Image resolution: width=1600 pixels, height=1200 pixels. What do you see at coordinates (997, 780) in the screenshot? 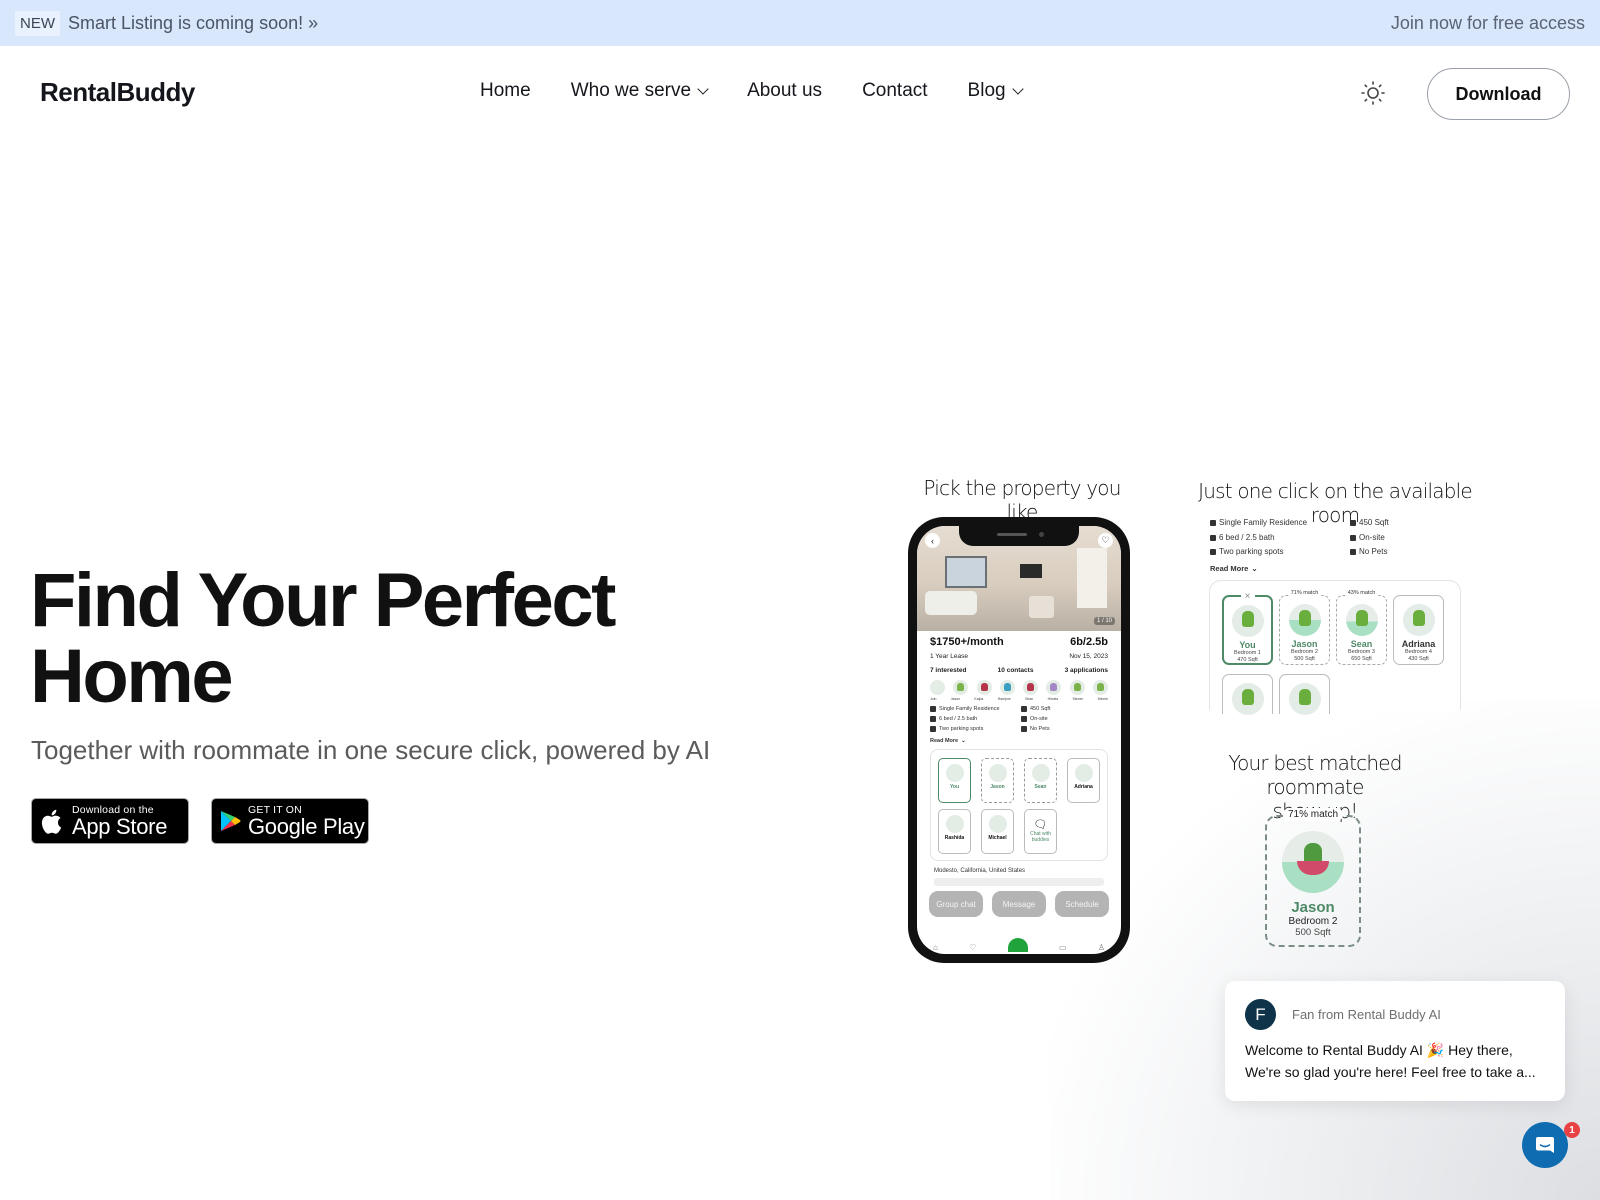
I see `room-card: Jason` at bounding box center [997, 780].